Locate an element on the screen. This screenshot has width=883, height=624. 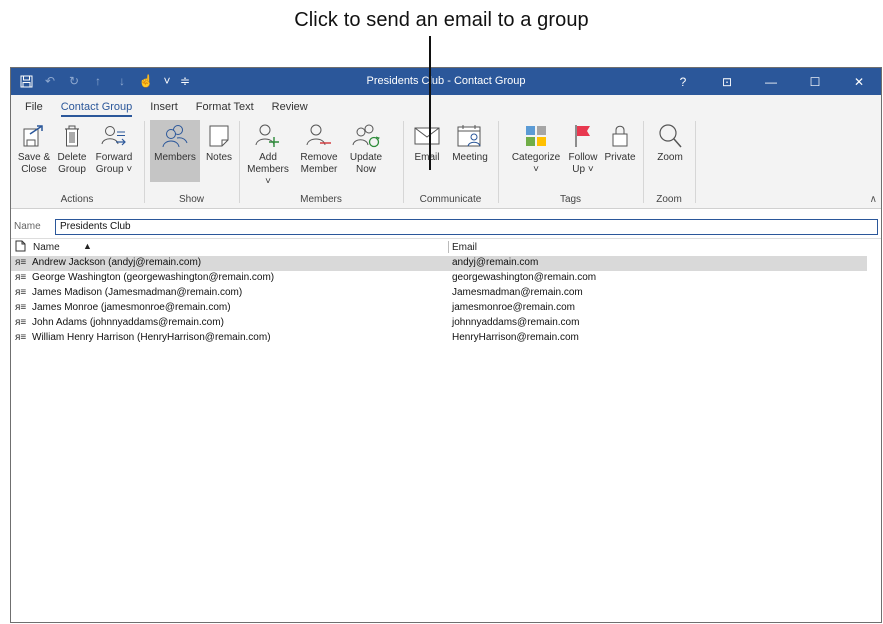
member-email: georgewashington@remain.com is located at coordinates (524, 277).